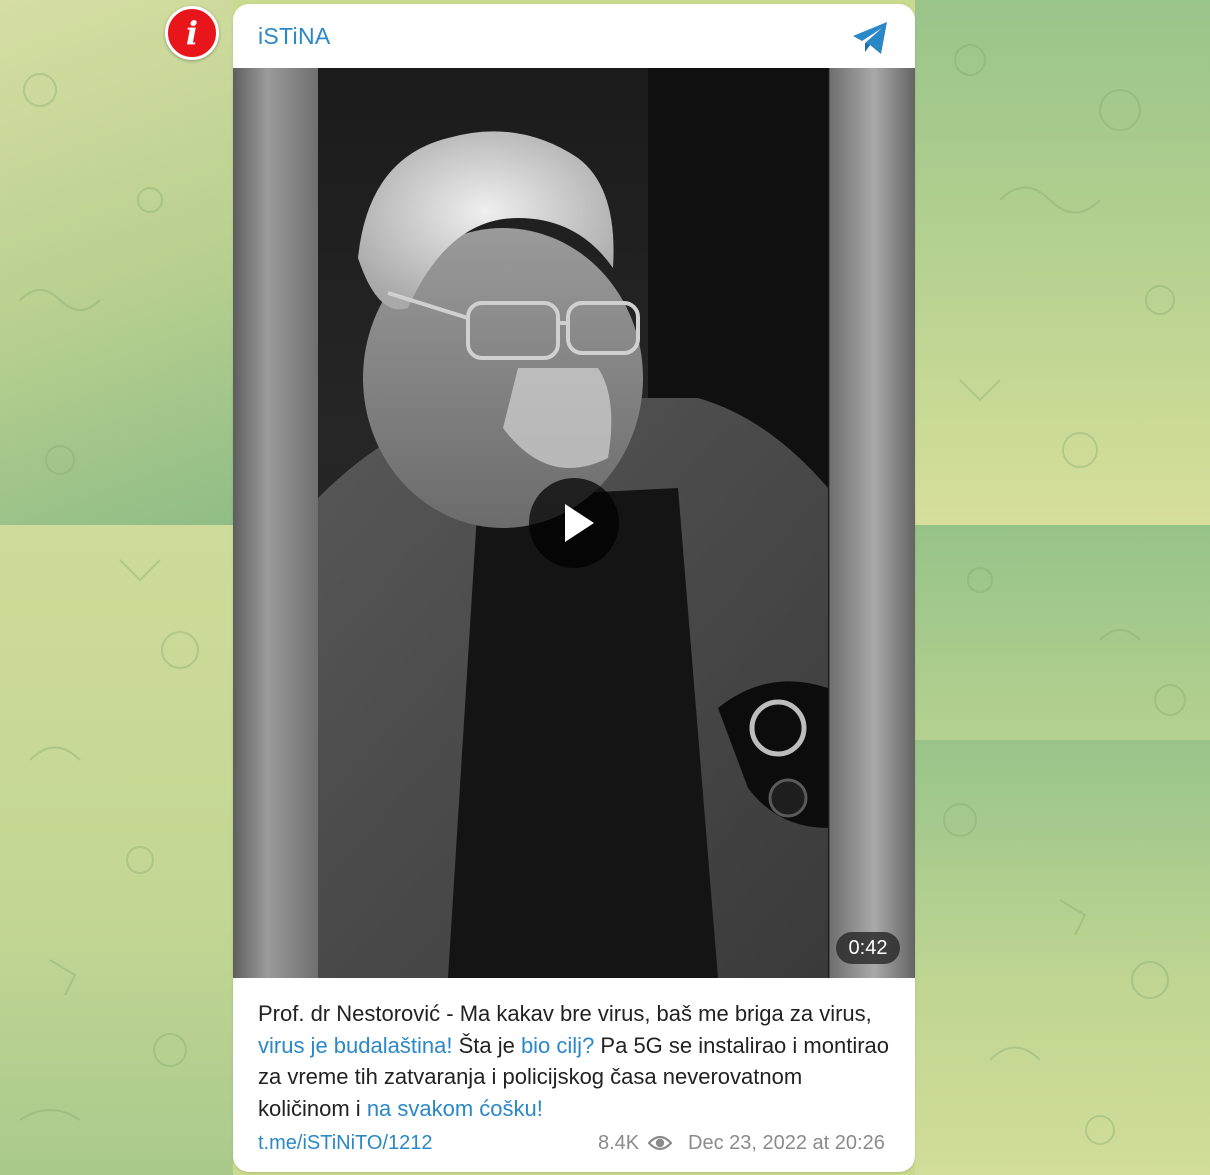  Describe the element at coordinates (871, 38) in the screenshot. I see `telegram-plane-icon` at that location.